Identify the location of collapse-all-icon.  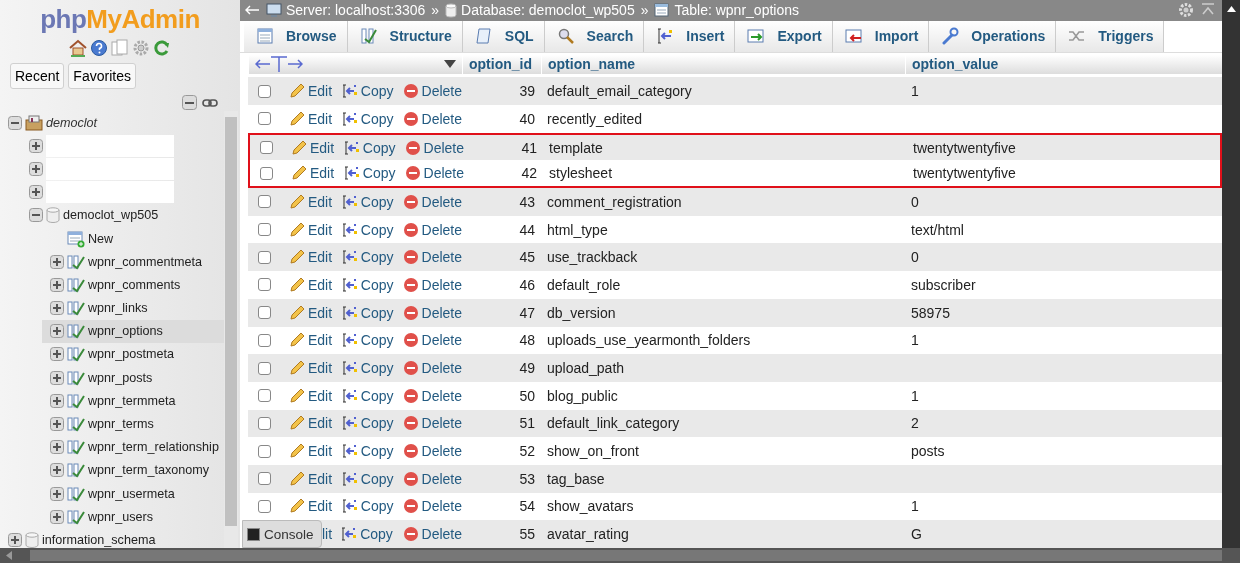
(190, 103).